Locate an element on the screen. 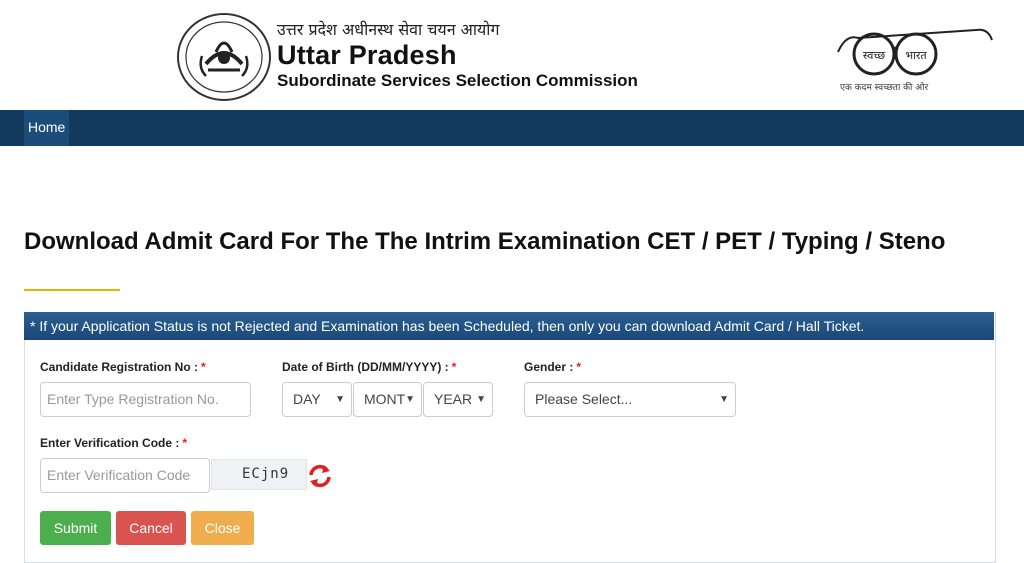 The height and width of the screenshot is (563, 1024). gender-select: Please Select... ▼ is located at coordinates (630, 399).